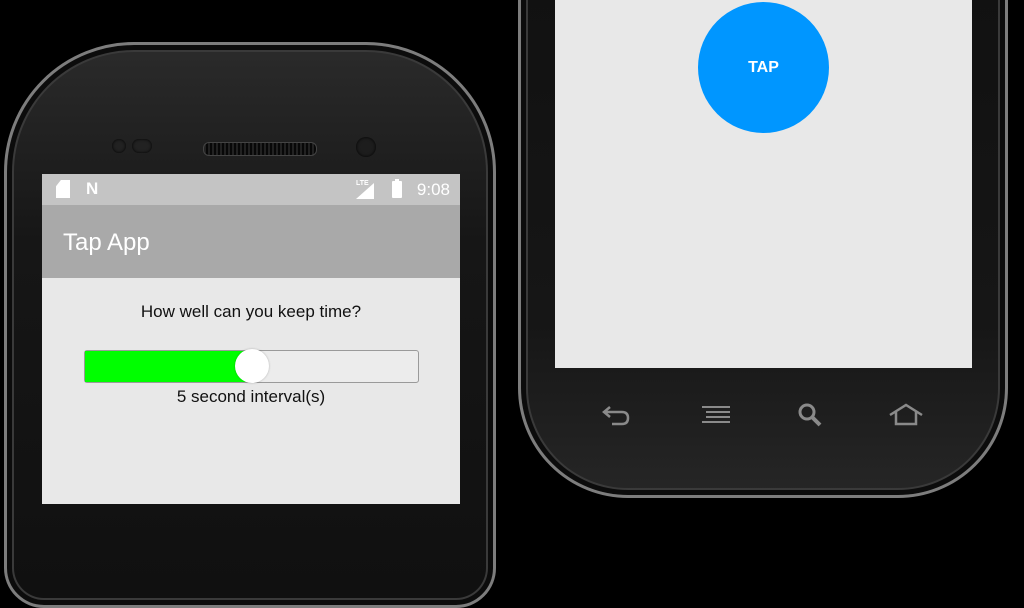 The image size is (1024, 608). Describe the element at coordinates (251, 396) in the screenshot. I see `interval-label: 5 second interval(s)` at that location.